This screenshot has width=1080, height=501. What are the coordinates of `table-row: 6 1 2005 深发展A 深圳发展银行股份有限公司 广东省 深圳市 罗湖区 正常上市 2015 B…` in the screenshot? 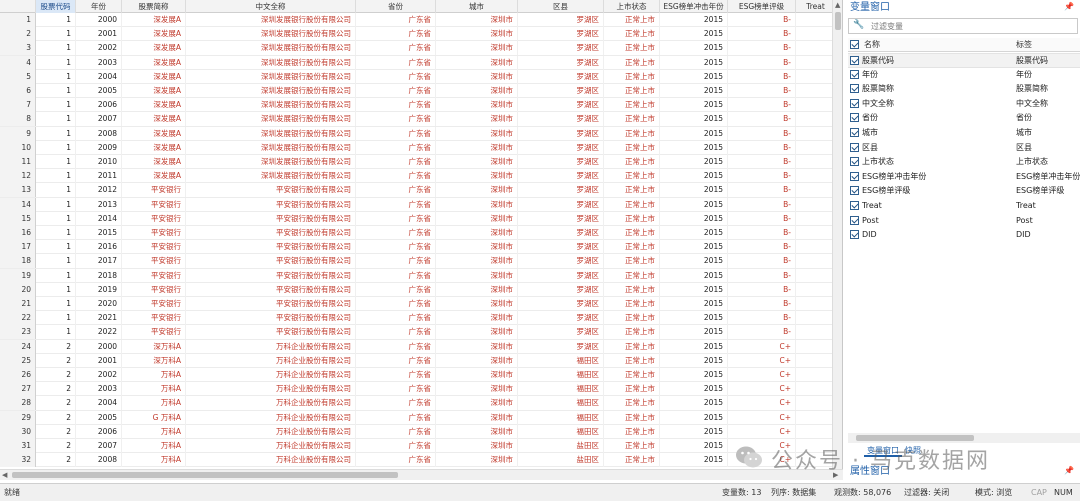 It's located at (416, 91).